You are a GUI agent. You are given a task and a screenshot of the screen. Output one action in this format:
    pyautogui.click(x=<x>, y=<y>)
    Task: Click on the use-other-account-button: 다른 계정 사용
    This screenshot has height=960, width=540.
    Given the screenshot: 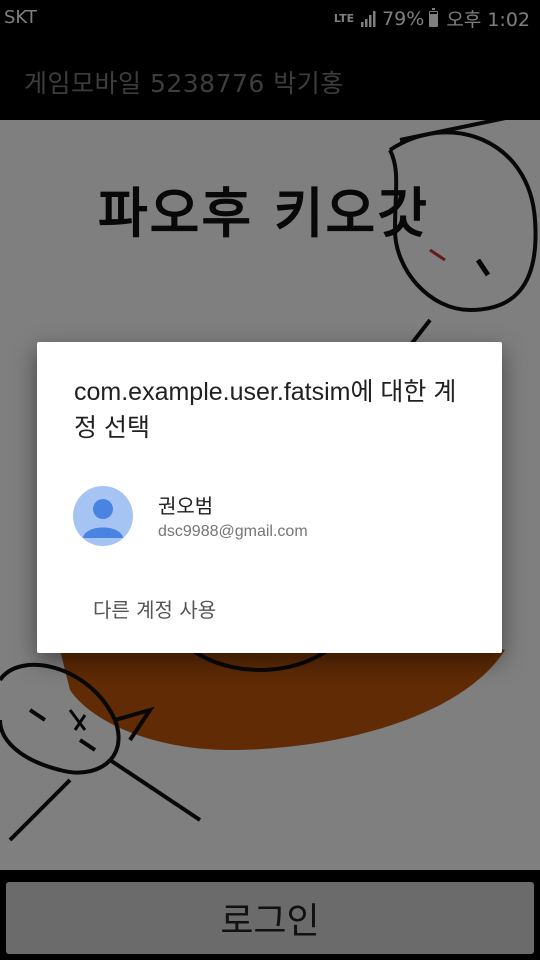 What is the action you would take?
    pyautogui.click(x=154, y=608)
    